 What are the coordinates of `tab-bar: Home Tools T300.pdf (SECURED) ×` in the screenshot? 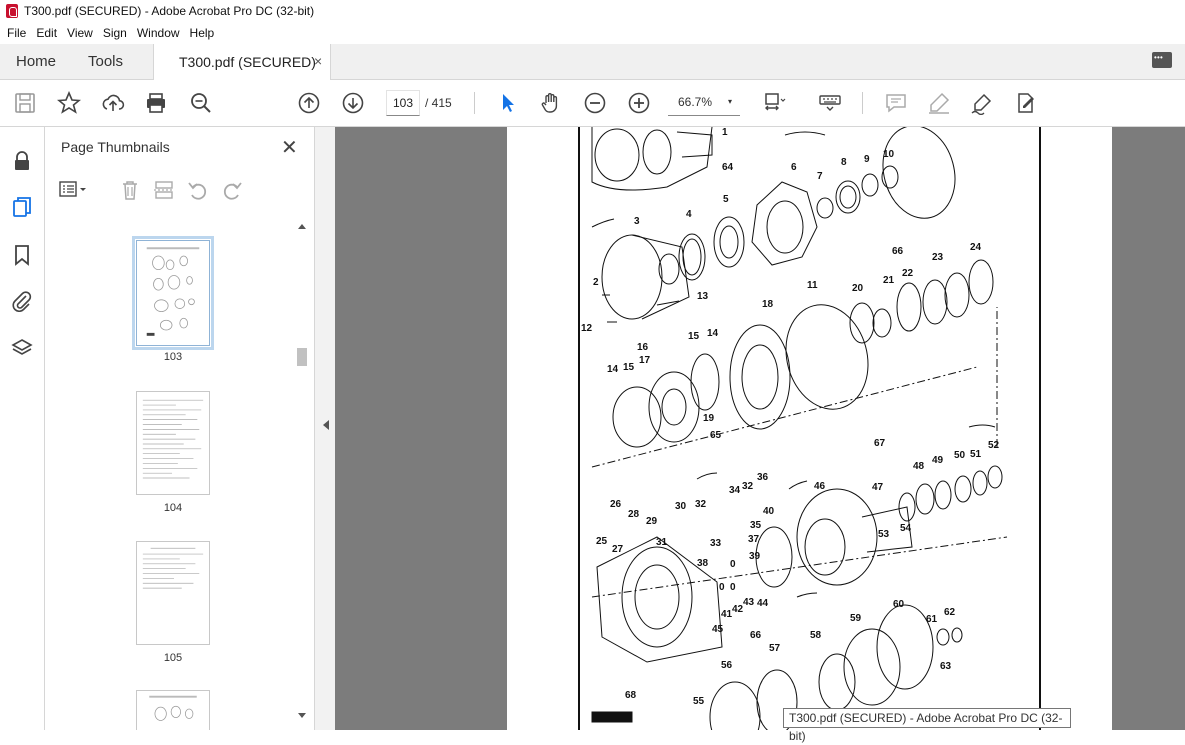 It's located at (592, 62).